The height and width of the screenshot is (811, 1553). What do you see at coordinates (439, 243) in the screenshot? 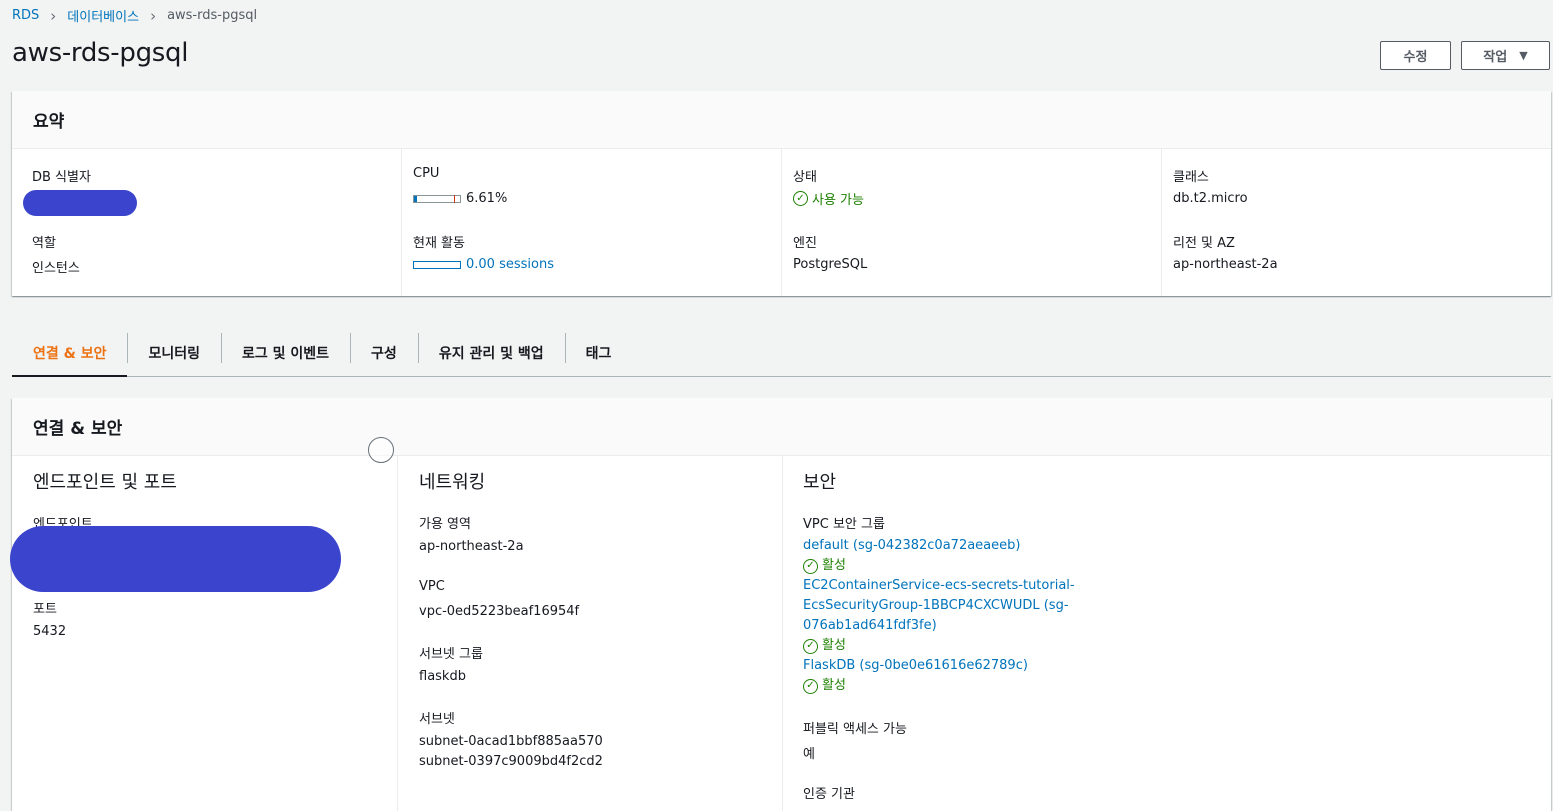
I see `activity-label: 현재 활동` at bounding box center [439, 243].